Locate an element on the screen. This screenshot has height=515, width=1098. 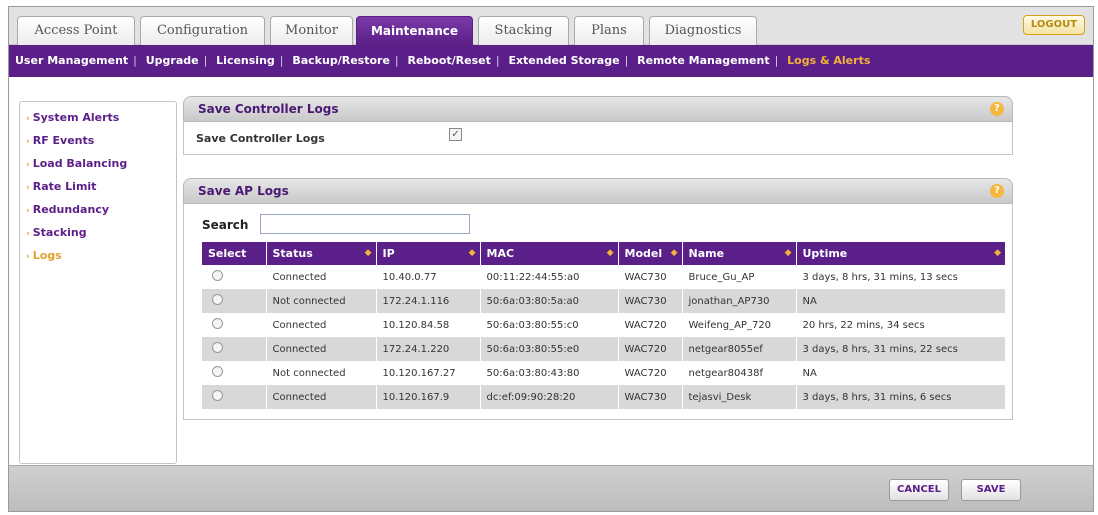
panel-title: Save AP Logs is located at coordinates (243, 191).